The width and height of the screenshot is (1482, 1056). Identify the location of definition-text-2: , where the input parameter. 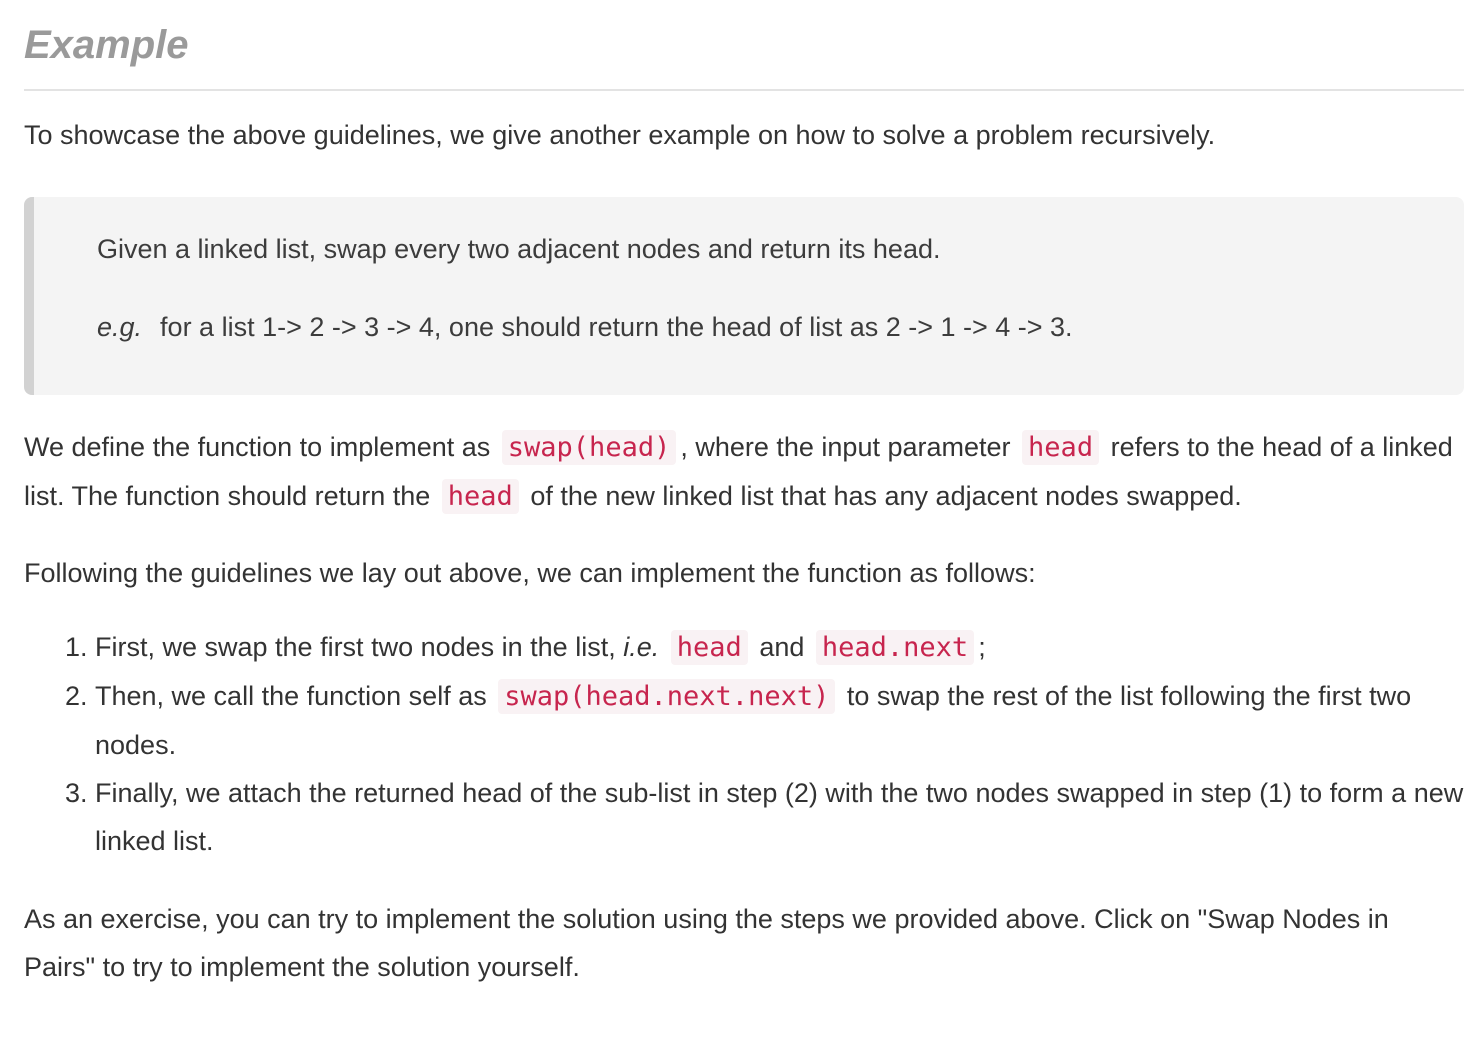
(845, 447).